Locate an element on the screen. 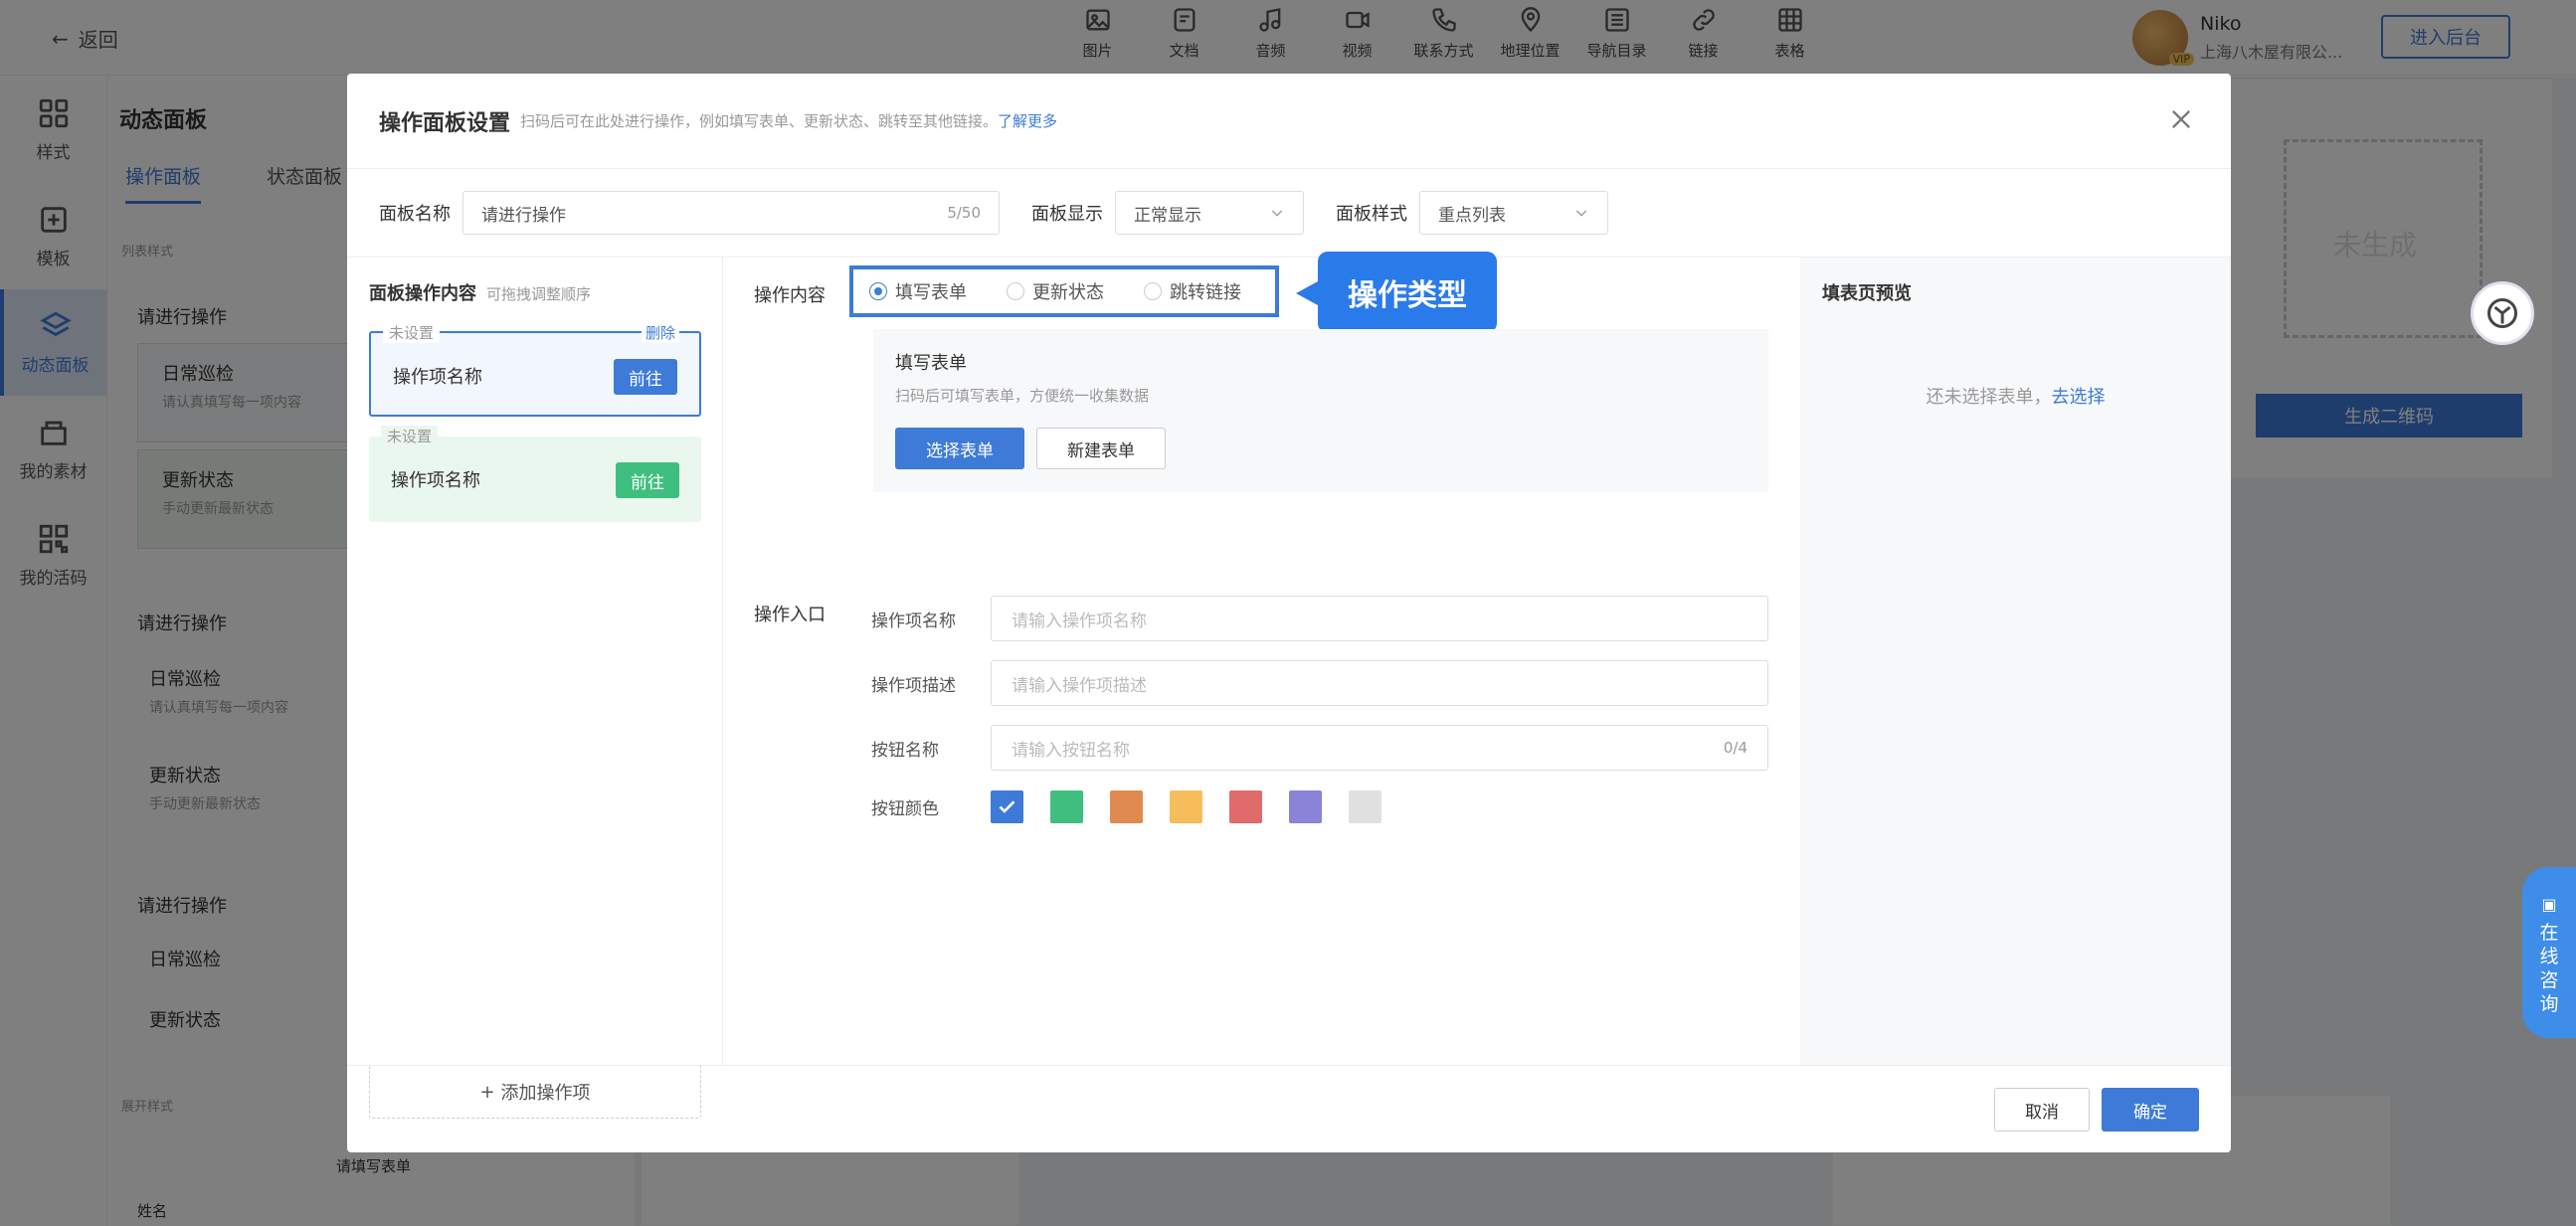 The height and width of the screenshot is (1226, 2576). item-desc-input: 请输入操作项描述 is located at coordinates (1379, 683).